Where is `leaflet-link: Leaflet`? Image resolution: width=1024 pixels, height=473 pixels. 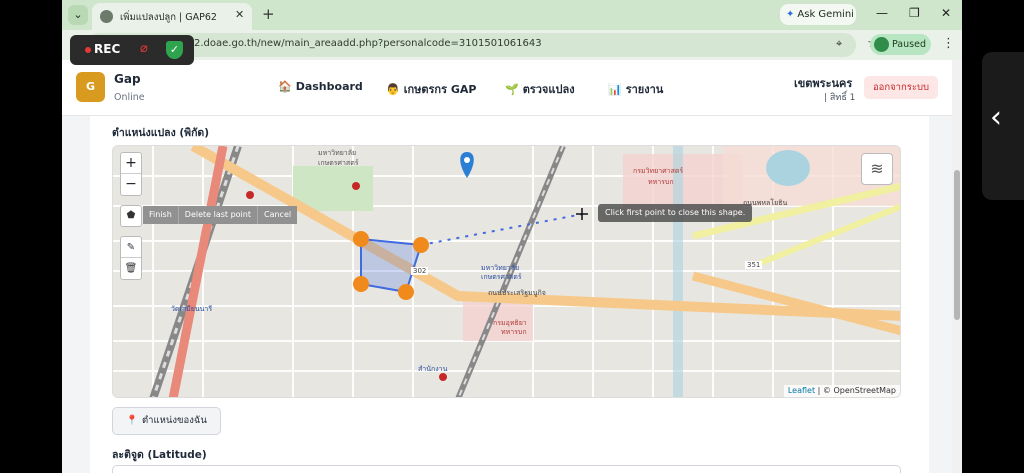
leaflet-link: Leaflet is located at coordinates (801, 390).